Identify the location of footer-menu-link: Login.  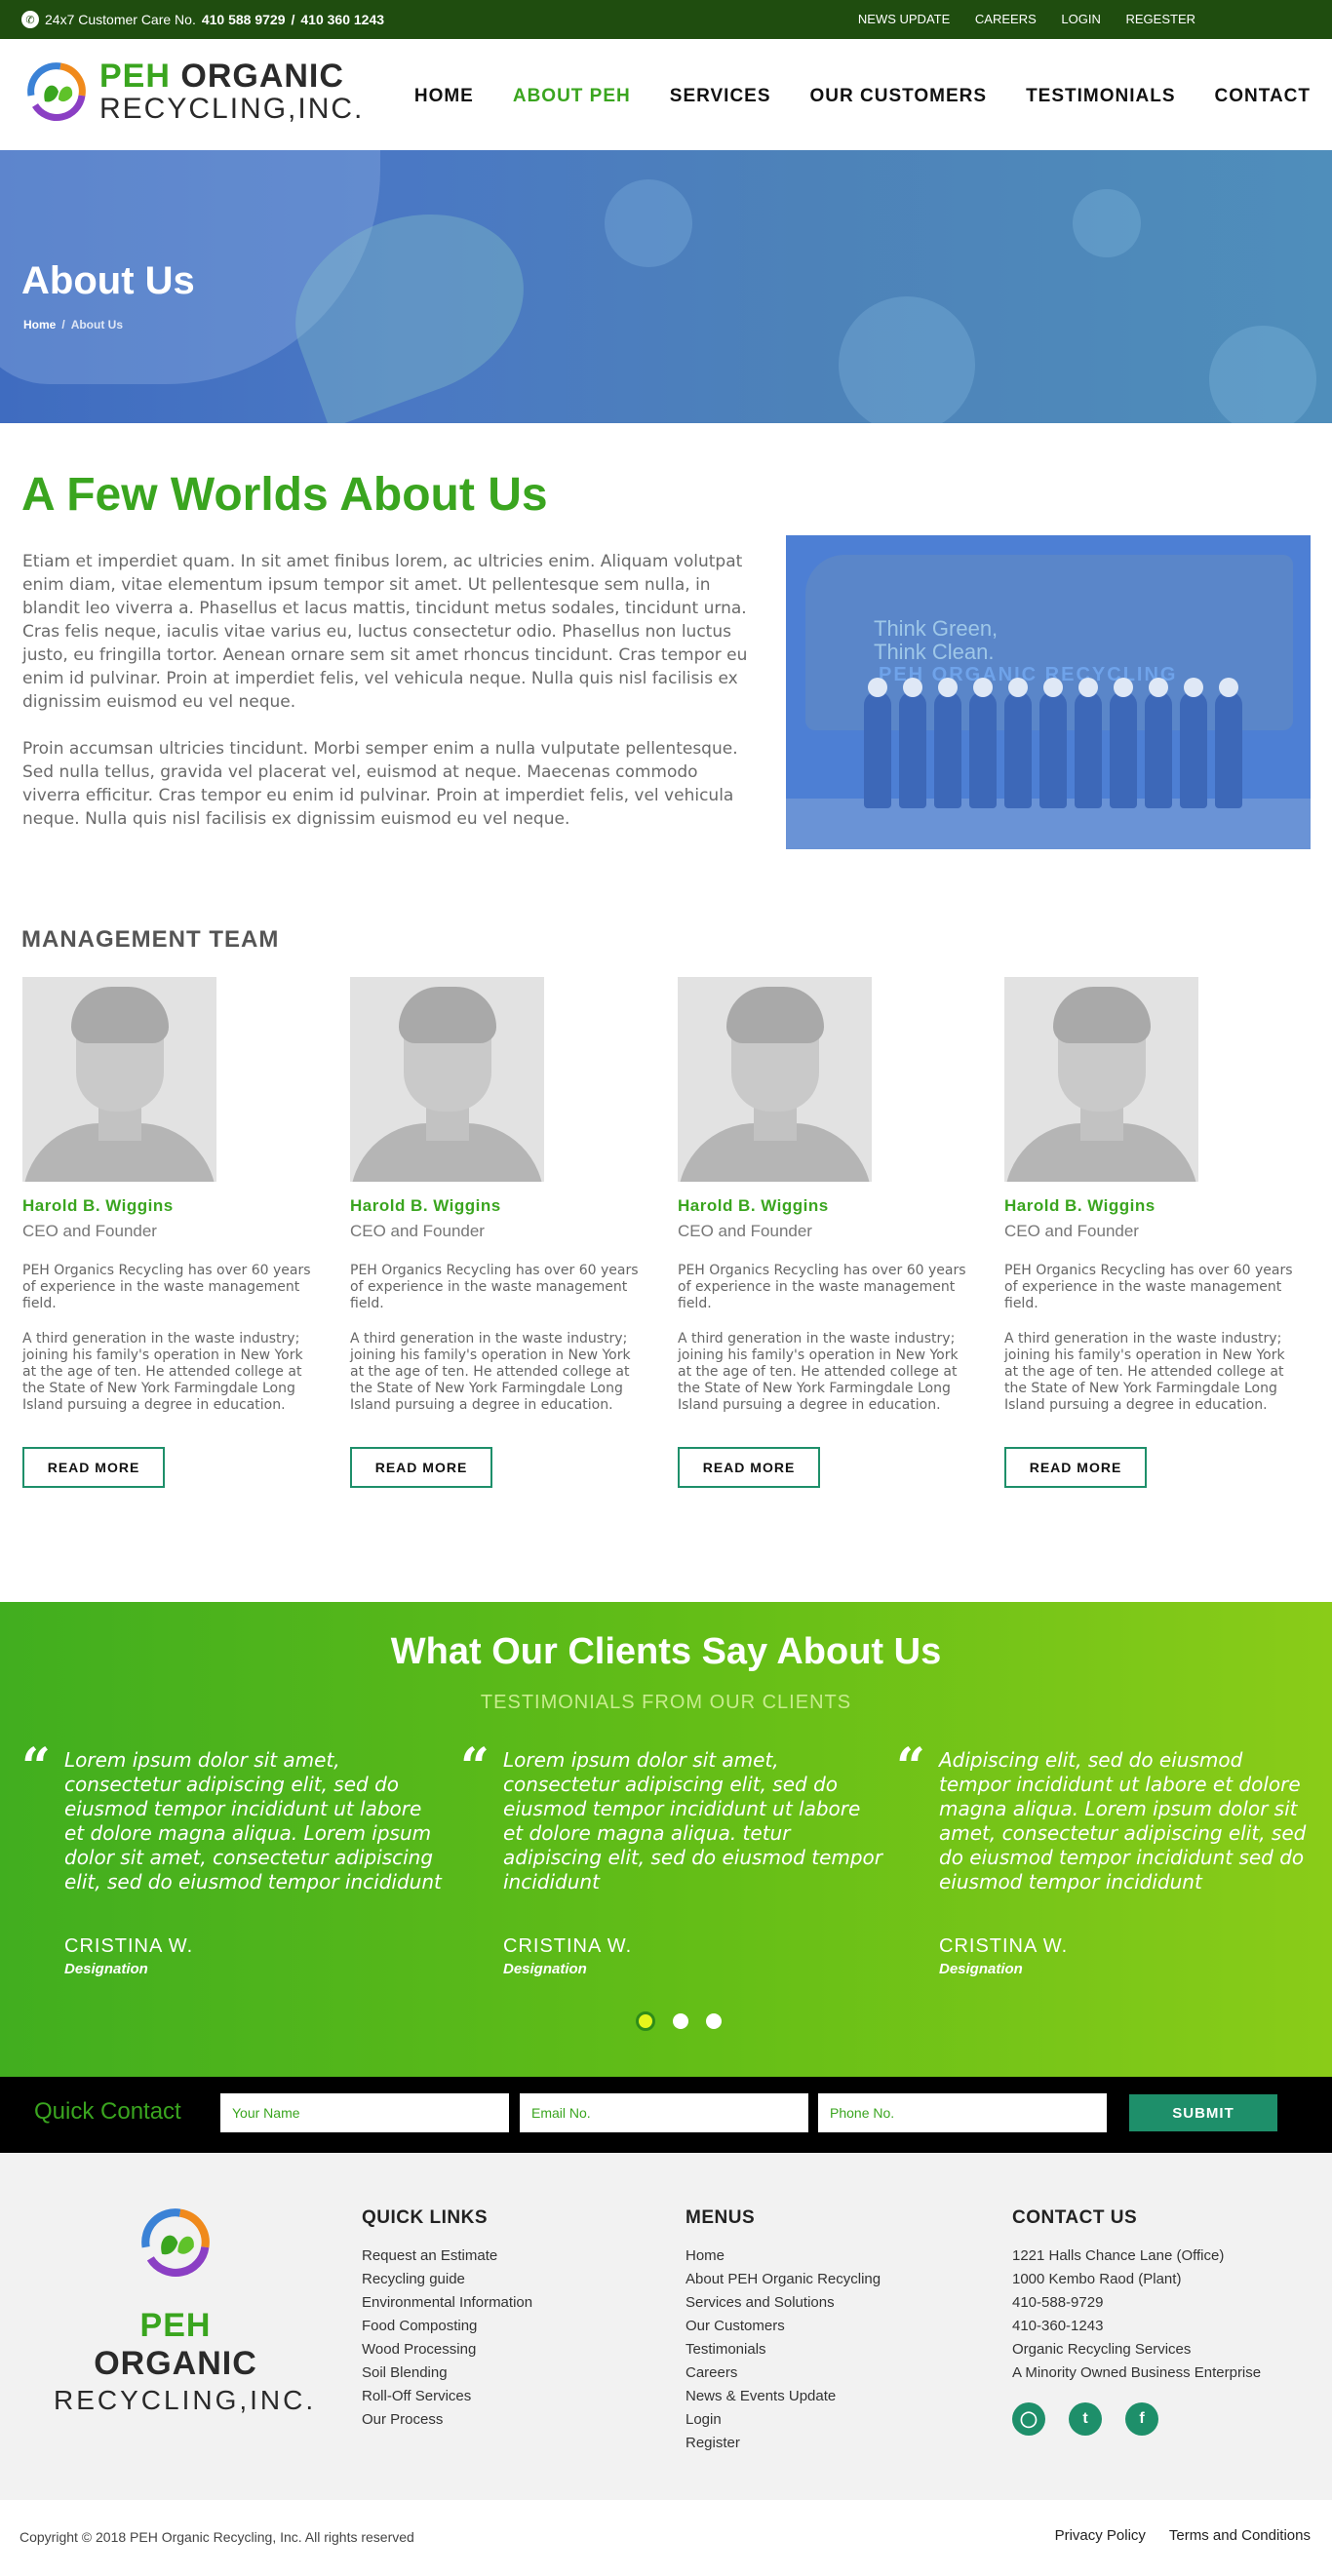
(783, 2420).